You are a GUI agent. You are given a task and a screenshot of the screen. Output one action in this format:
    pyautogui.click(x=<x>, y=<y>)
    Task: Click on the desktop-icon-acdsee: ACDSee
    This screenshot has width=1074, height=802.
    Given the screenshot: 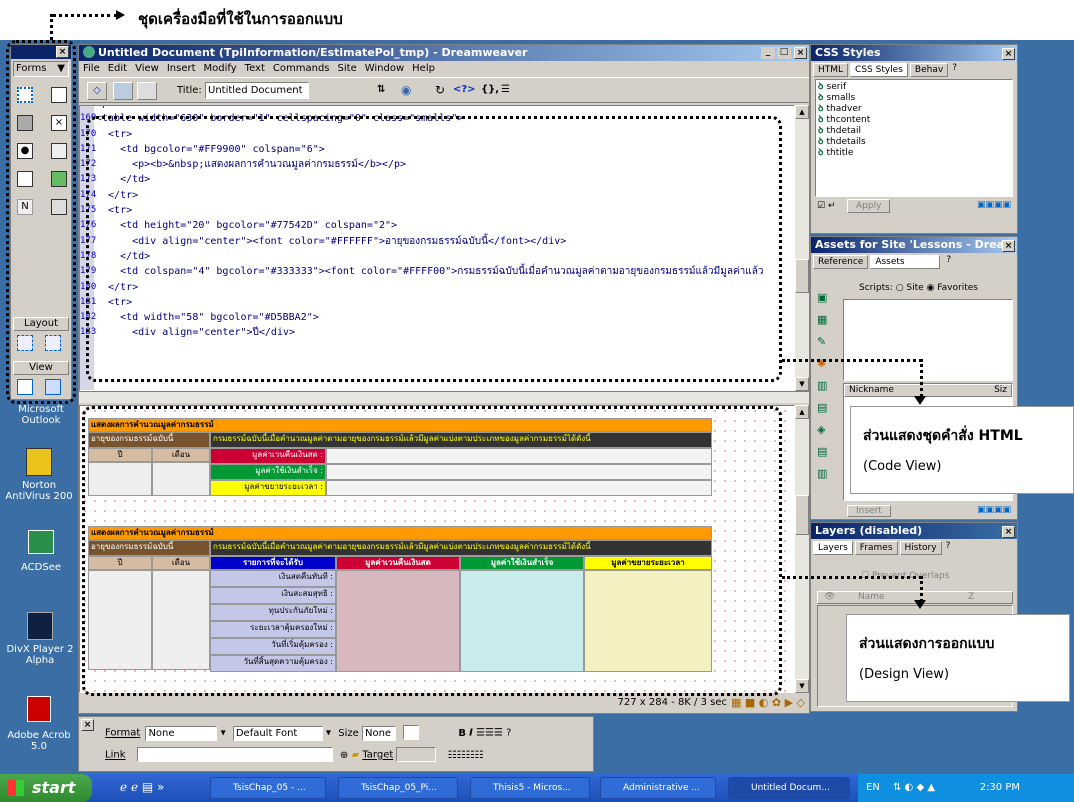 What is the action you would take?
    pyautogui.click(x=41, y=551)
    